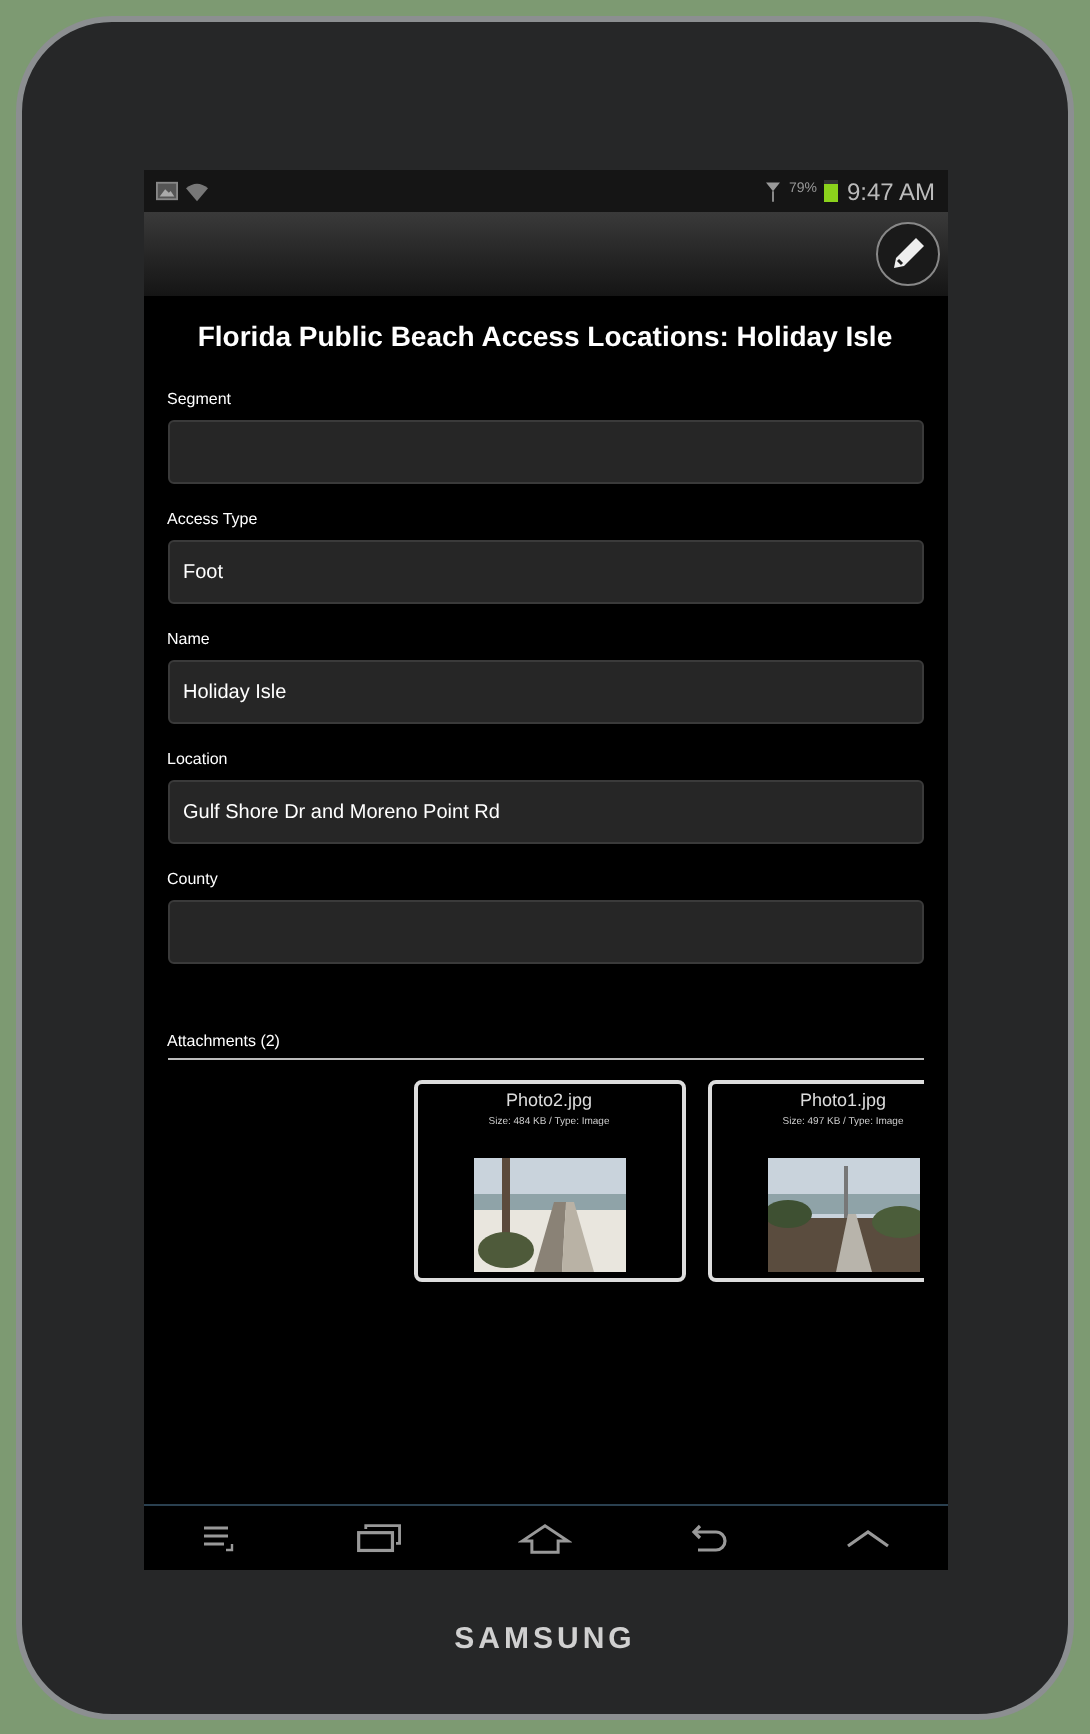  Describe the element at coordinates (545, 692) in the screenshot. I see `text-field: Holiday Isle` at that location.